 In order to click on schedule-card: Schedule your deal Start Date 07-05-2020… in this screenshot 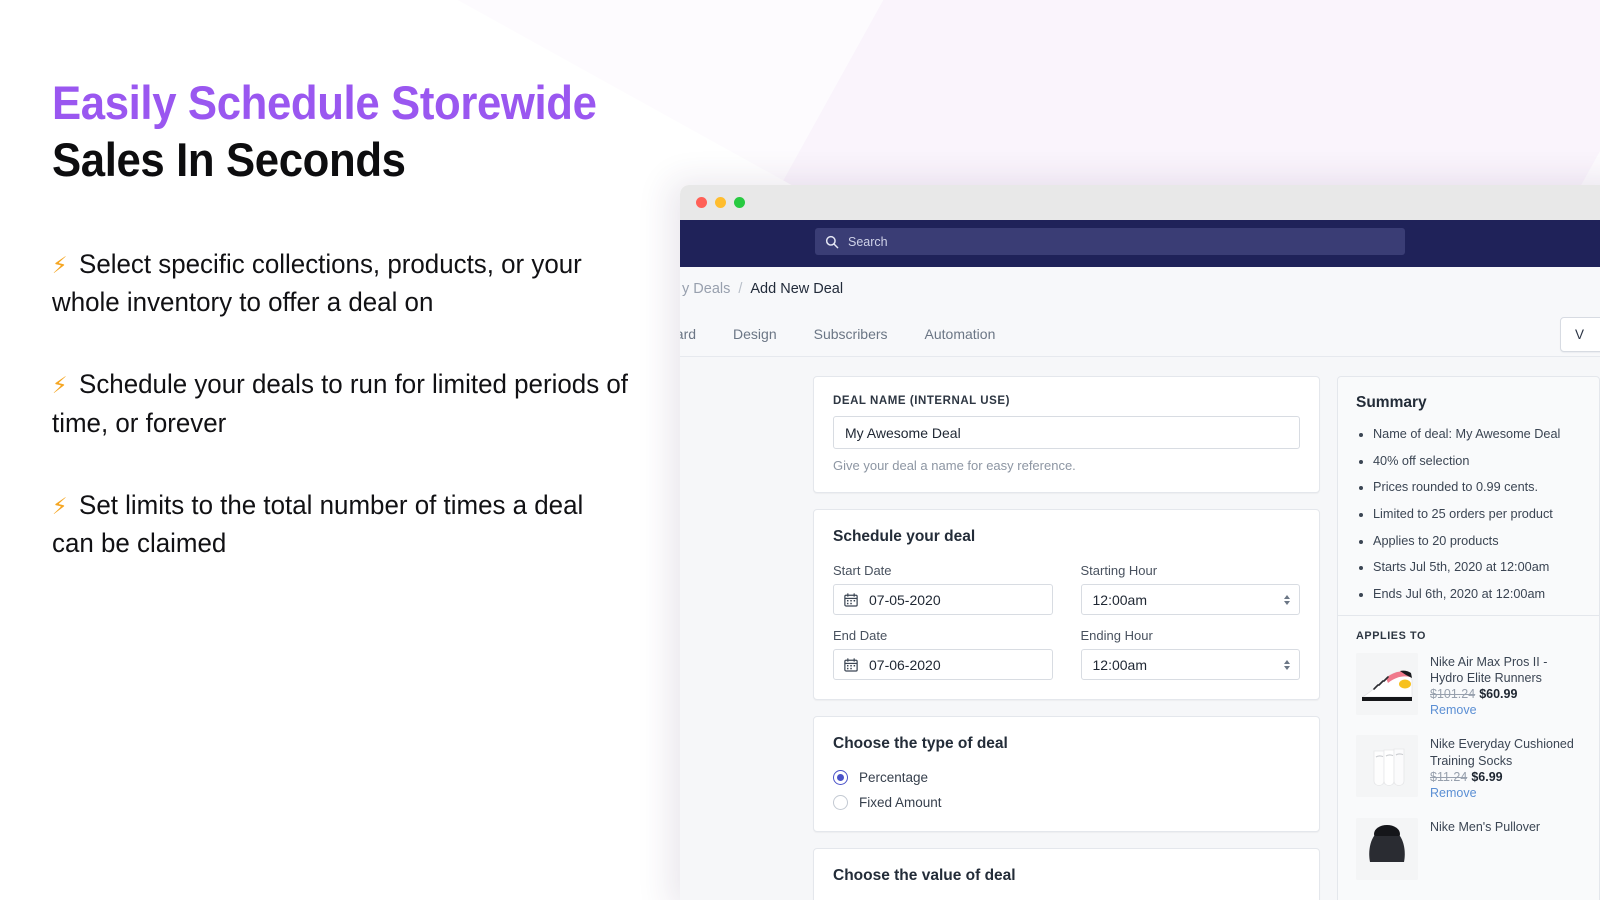, I will do `click(1066, 604)`.